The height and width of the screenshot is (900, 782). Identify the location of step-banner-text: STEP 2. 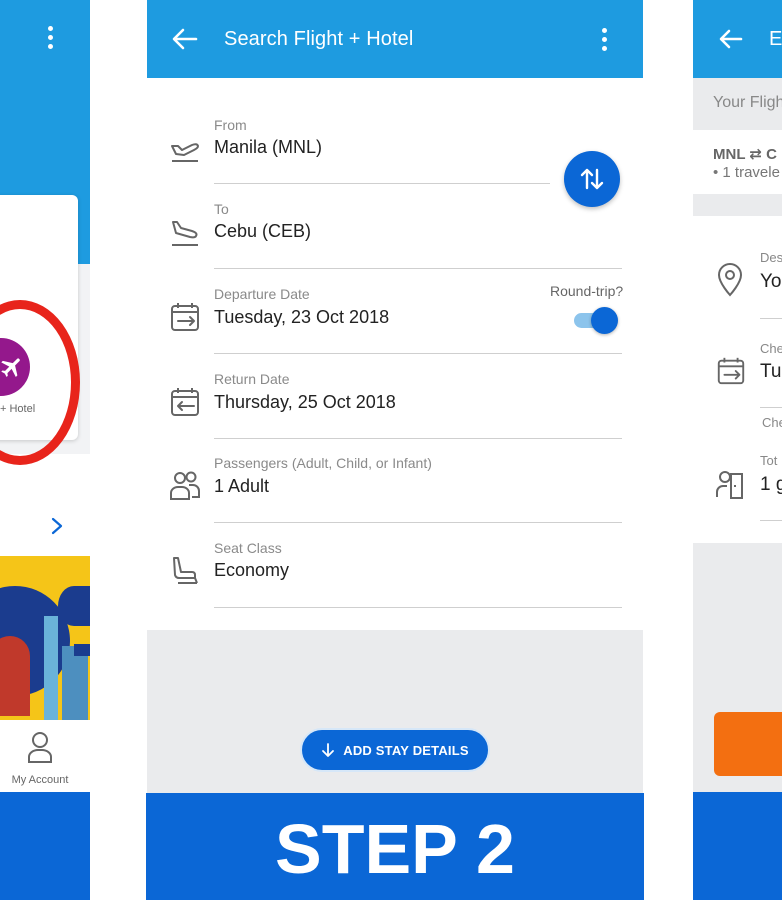
(395, 849).